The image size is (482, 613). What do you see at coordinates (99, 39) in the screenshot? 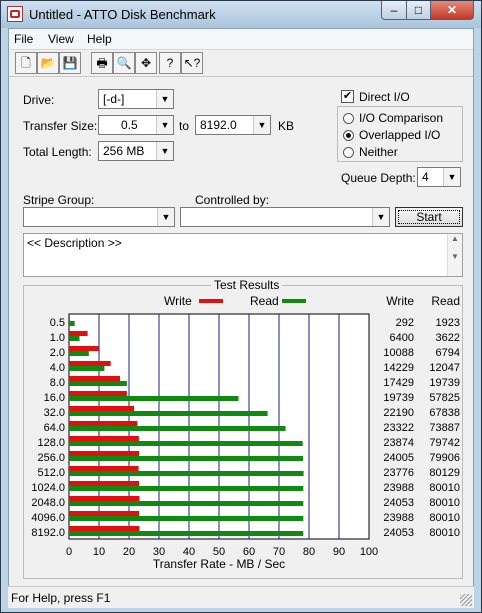
I see `menu-help: Help` at bounding box center [99, 39].